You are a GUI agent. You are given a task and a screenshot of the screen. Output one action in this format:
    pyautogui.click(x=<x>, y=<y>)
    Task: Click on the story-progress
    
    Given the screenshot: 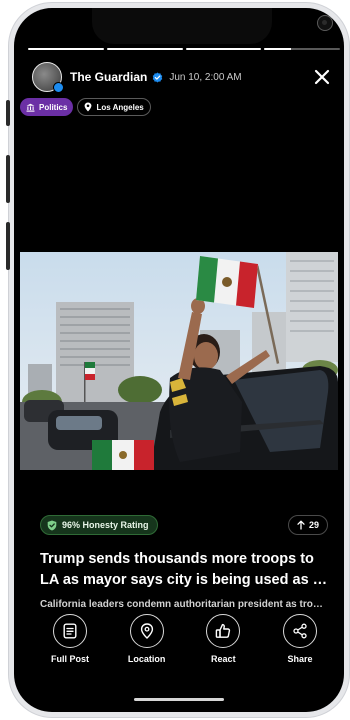 What is the action you would take?
    pyautogui.click(x=184, y=49)
    